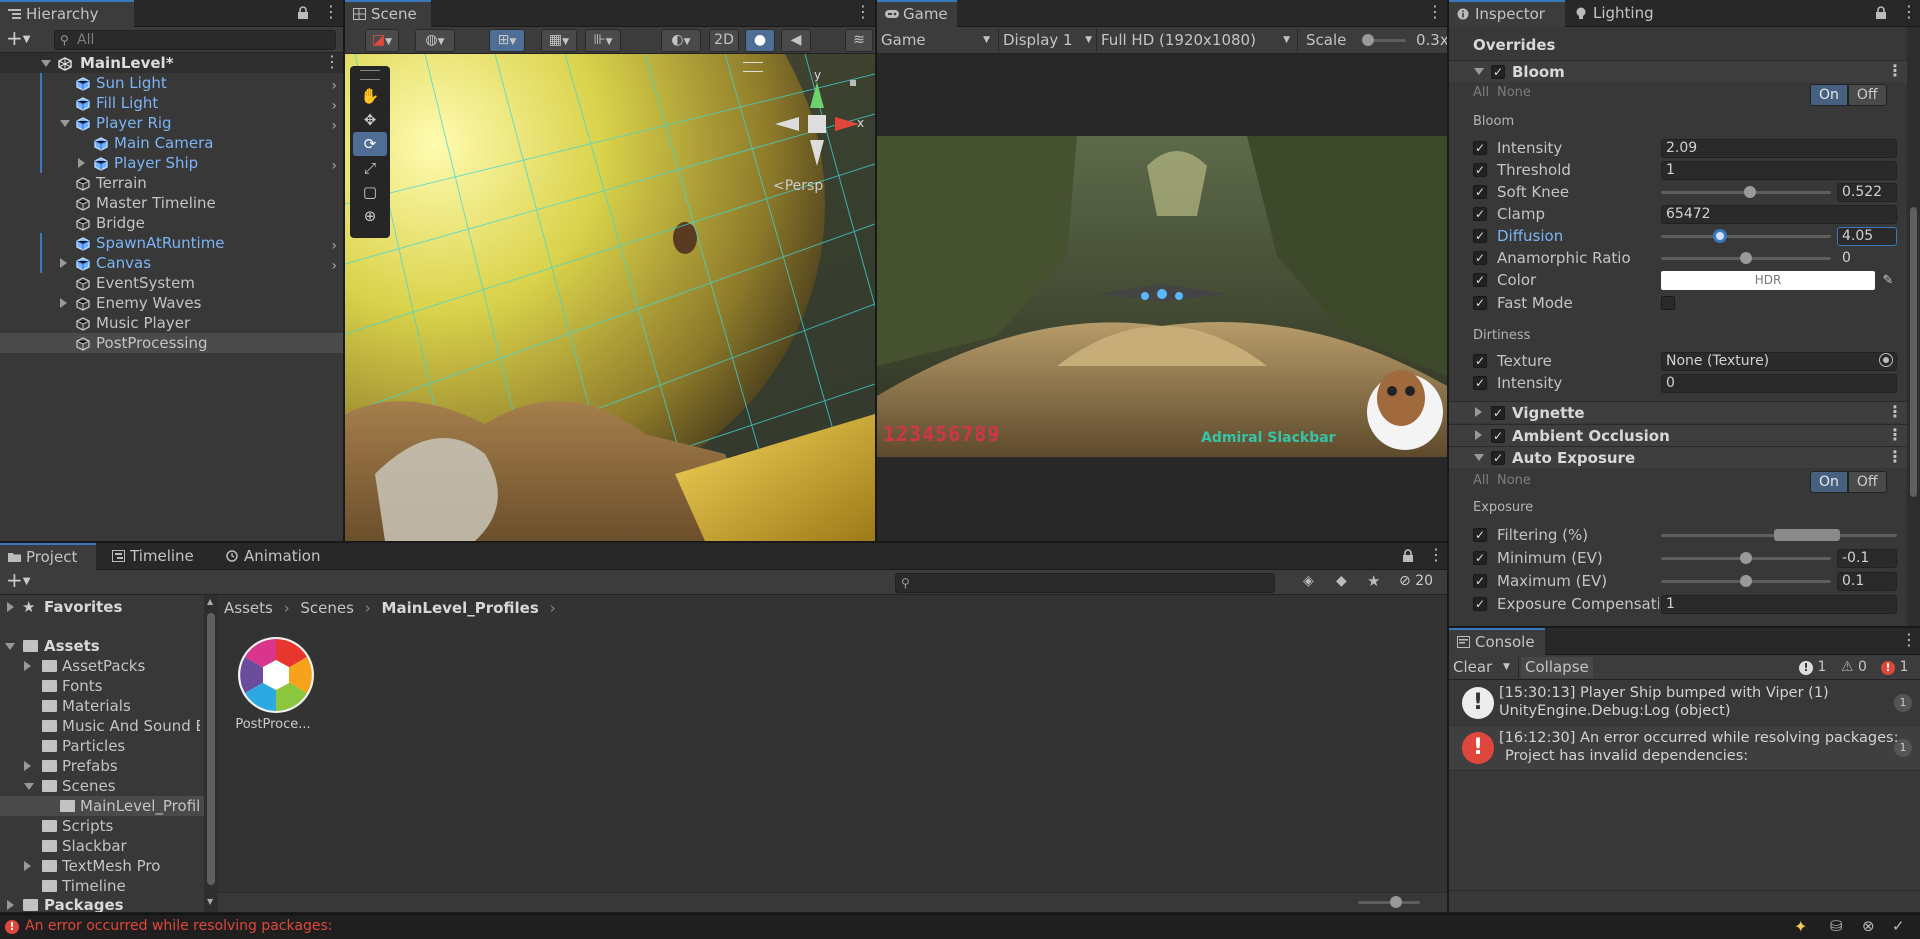 The width and height of the screenshot is (1920, 939). I want to click on display-dropdown: Display 1 ▼, so click(1046, 40).